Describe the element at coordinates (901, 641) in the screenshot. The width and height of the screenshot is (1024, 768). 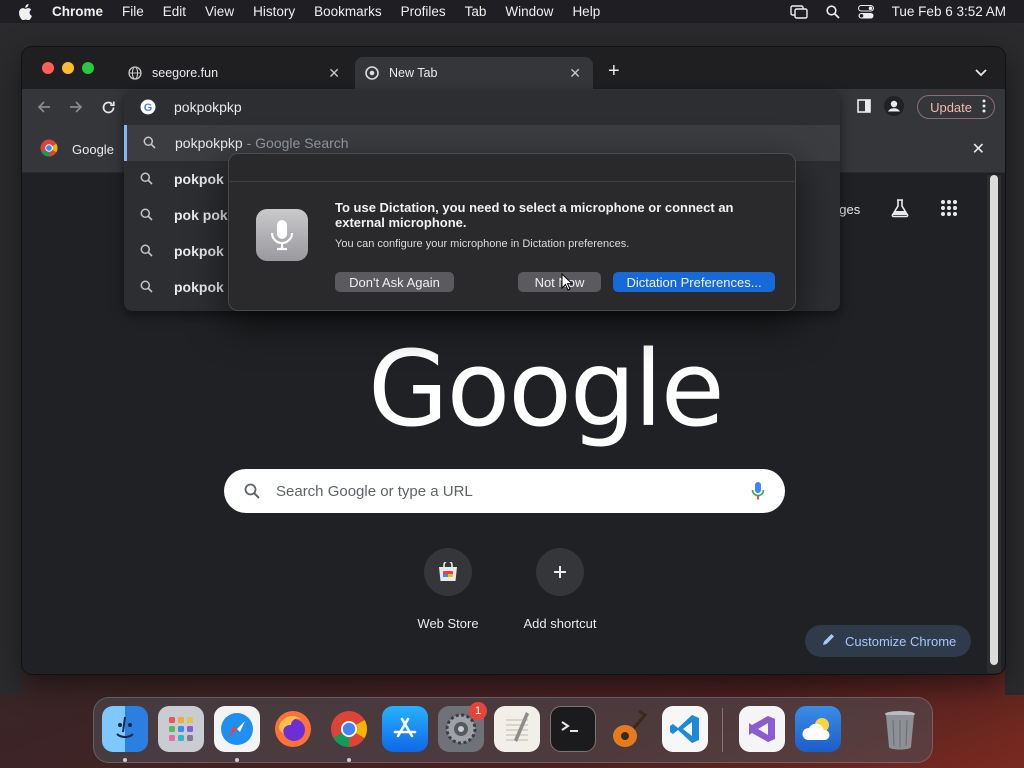
I see `customize-label: Customize Chrome` at that location.